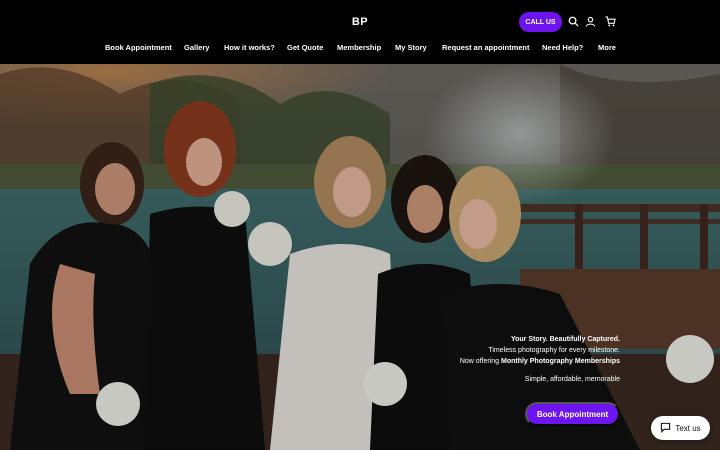 Image resolution: width=720 pixels, height=450 pixels. What do you see at coordinates (480, 361) in the screenshot?
I see `hero-line3-prefix: Now offering` at bounding box center [480, 361].